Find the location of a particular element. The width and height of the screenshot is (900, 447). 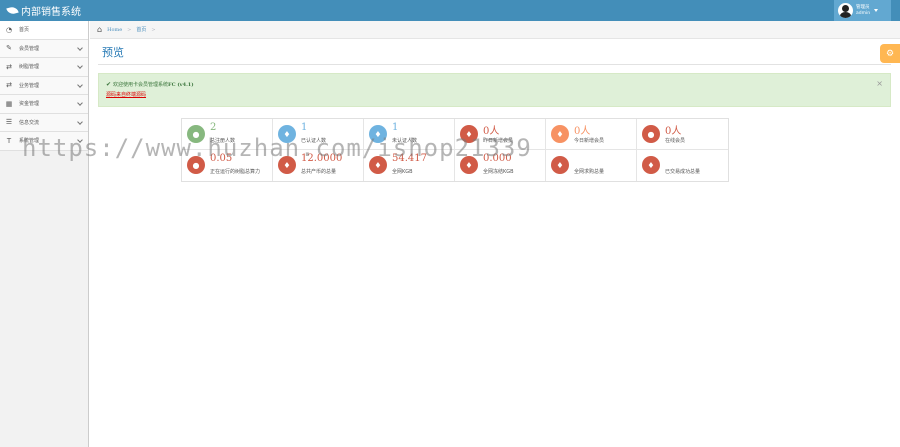

user-role: 管理员 is located at coordinates (863, 7).